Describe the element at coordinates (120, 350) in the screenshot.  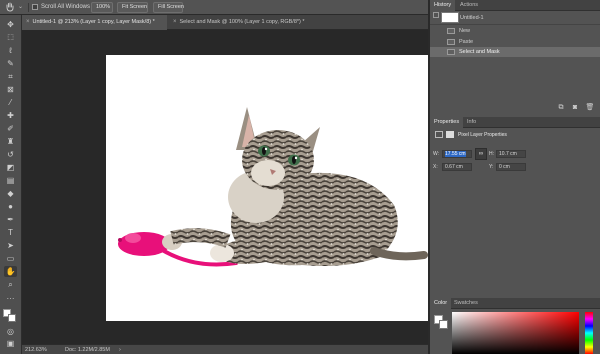
I see `status-menu-arrow-icon: ›` at that location.